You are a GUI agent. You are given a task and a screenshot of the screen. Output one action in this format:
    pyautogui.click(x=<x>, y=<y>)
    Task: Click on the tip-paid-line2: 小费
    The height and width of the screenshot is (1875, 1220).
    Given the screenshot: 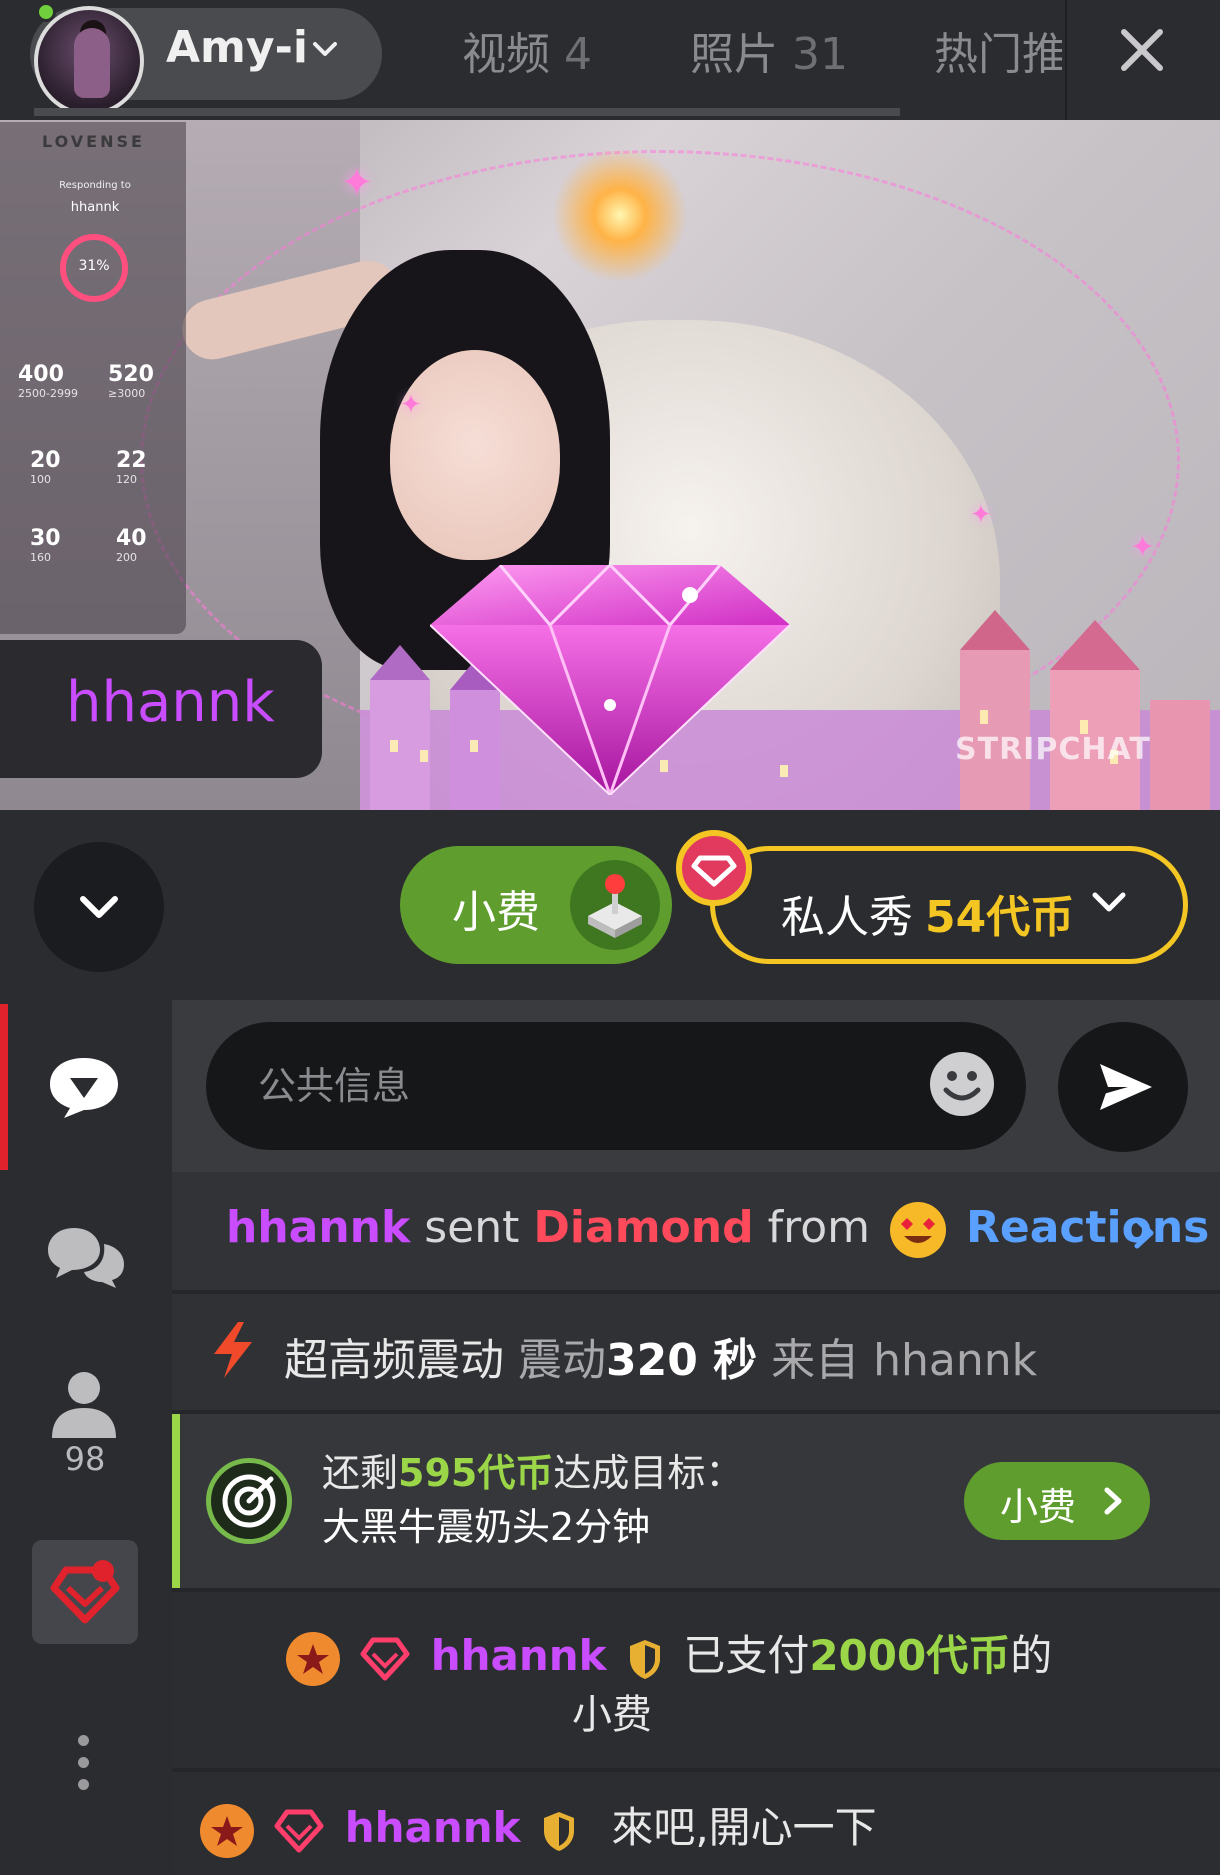 What is the action you would take?
    pyautogui.click(x=612, y=1715)
    